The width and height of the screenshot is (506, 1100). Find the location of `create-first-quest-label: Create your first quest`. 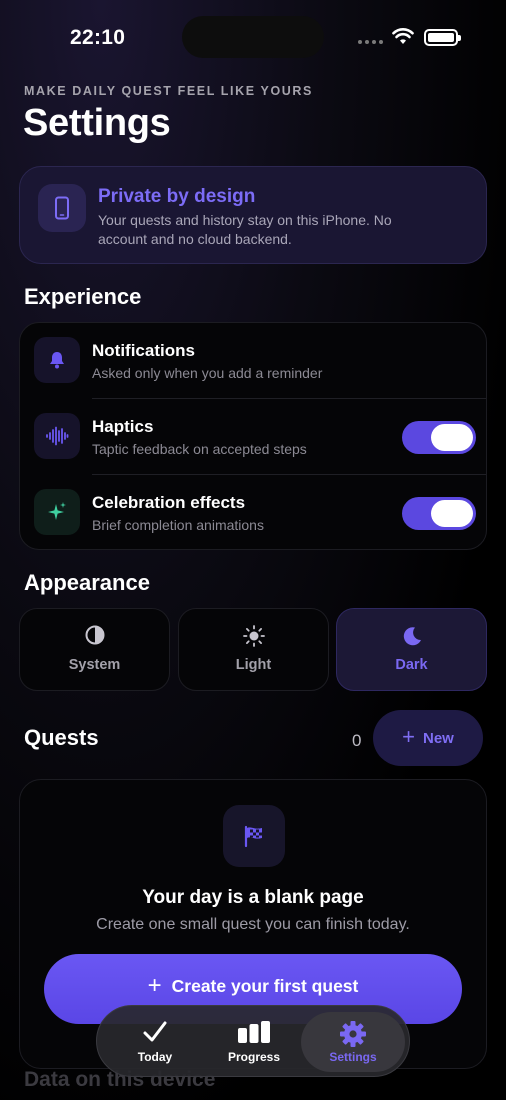

create-first-quest-label: Create your first quest is located at coordinates (265, 986).